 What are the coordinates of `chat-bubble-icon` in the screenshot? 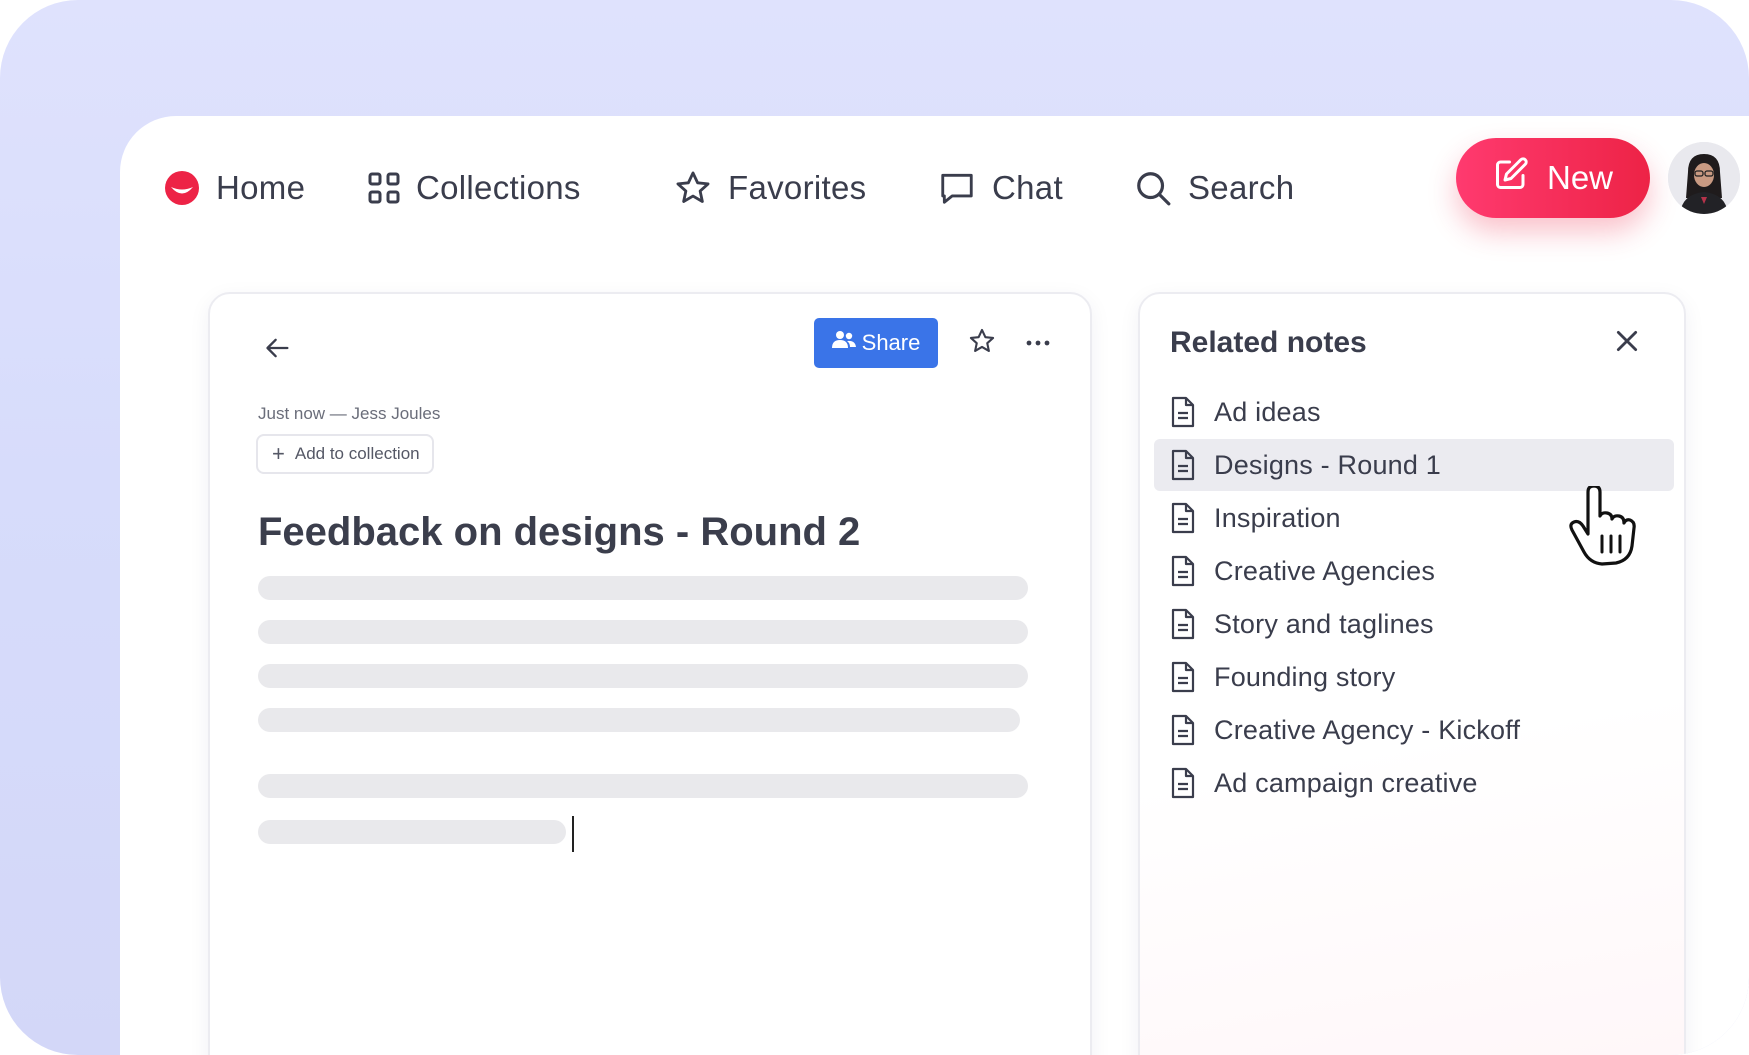 It's located at (957, 188).